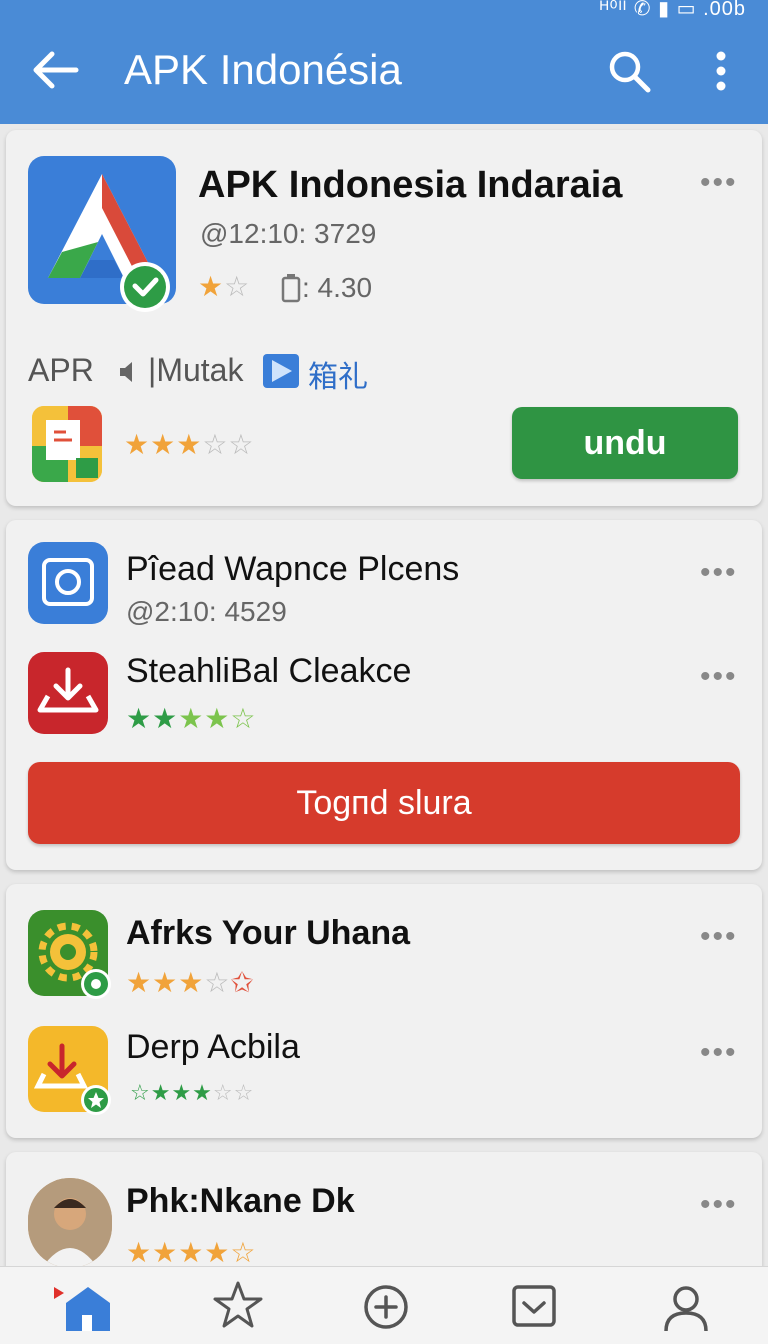 The height and width of the screenshot is (1344, 768). What do you see at coordinates (672, 10) in the screenshot?
I see `status-bar: ᴴ⁰ᴵᴵ ✆ ▮ ▭ .00b` at bounding box center [672, 10].